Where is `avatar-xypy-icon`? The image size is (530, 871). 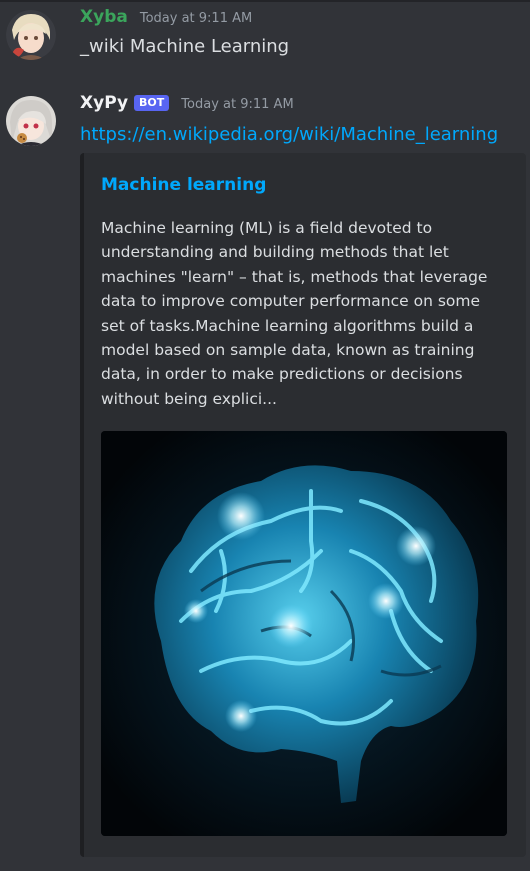
avatar-xypy-icon is located at coordinates (31, 121).